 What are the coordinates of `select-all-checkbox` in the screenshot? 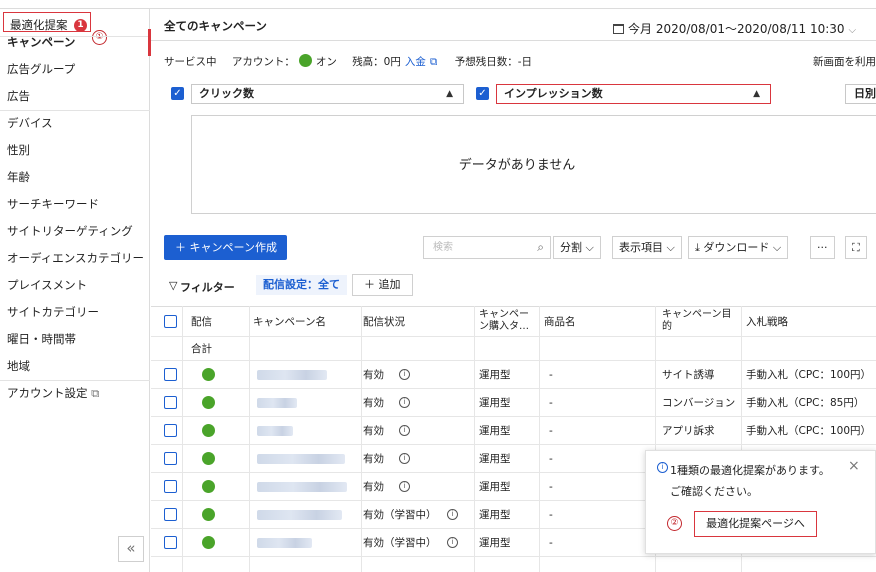 It's located at (170, 321).